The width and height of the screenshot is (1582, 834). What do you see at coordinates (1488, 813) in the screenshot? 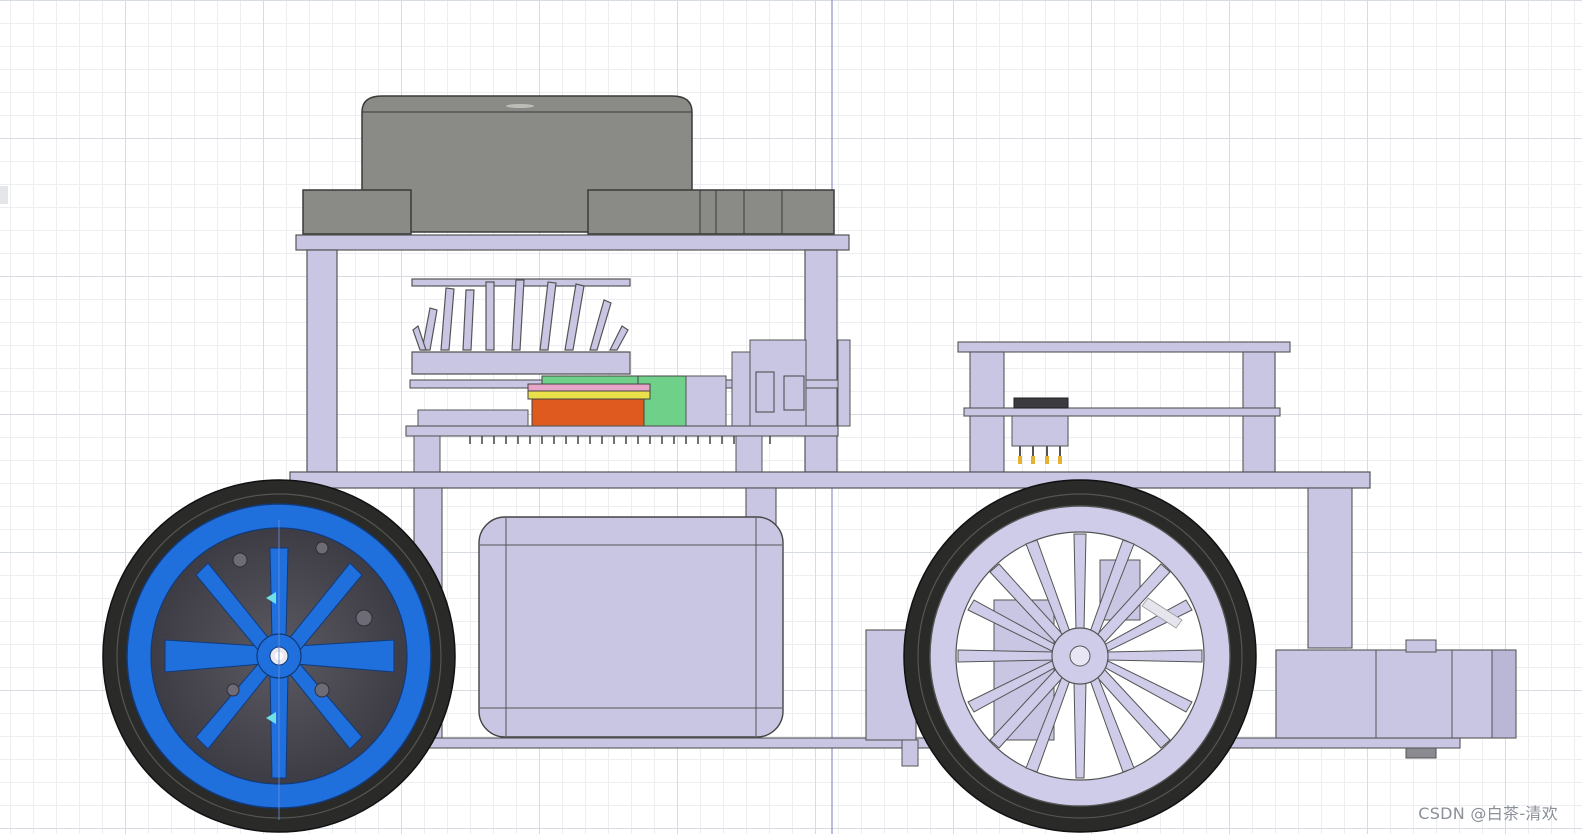
I see `watermark: CSDN @白茶-清欢` at bounding box center [1488, 813].